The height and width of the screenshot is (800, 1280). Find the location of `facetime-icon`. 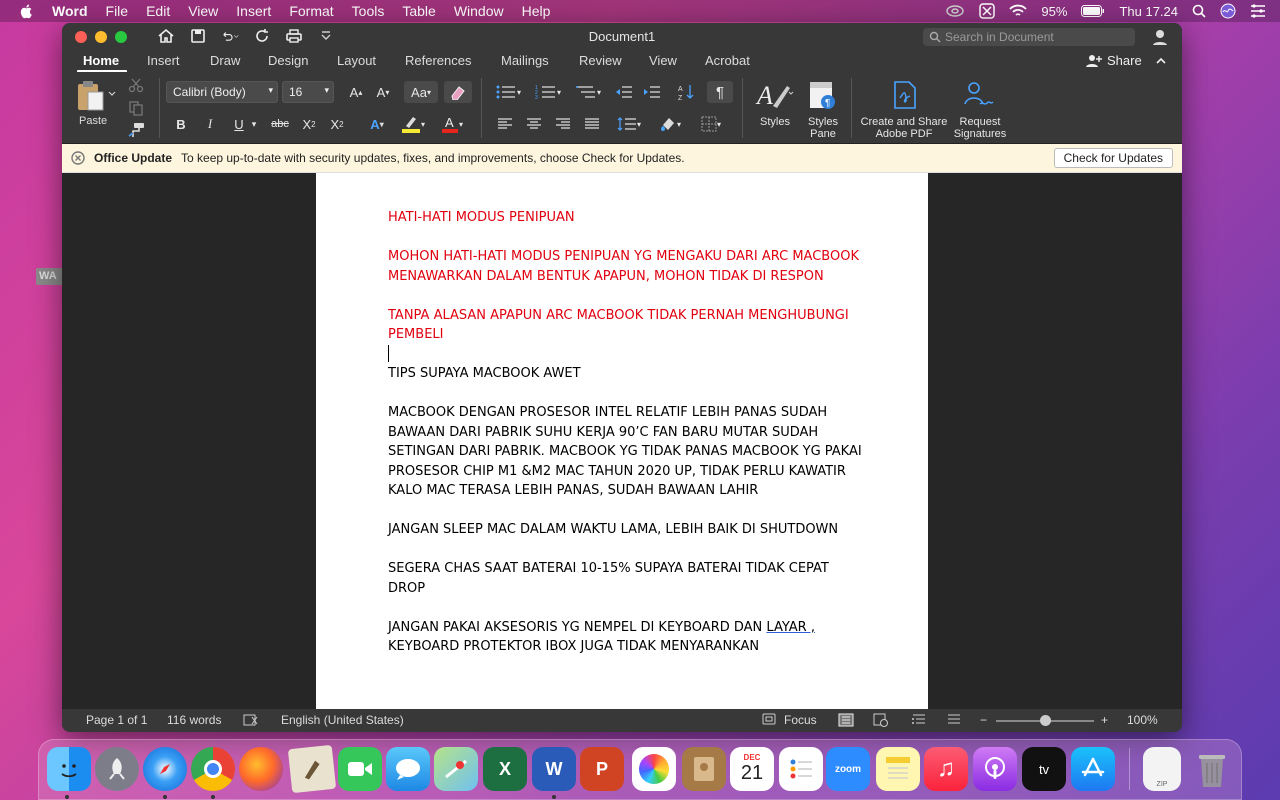

facetime-icon is located at coordinates (360, 769).